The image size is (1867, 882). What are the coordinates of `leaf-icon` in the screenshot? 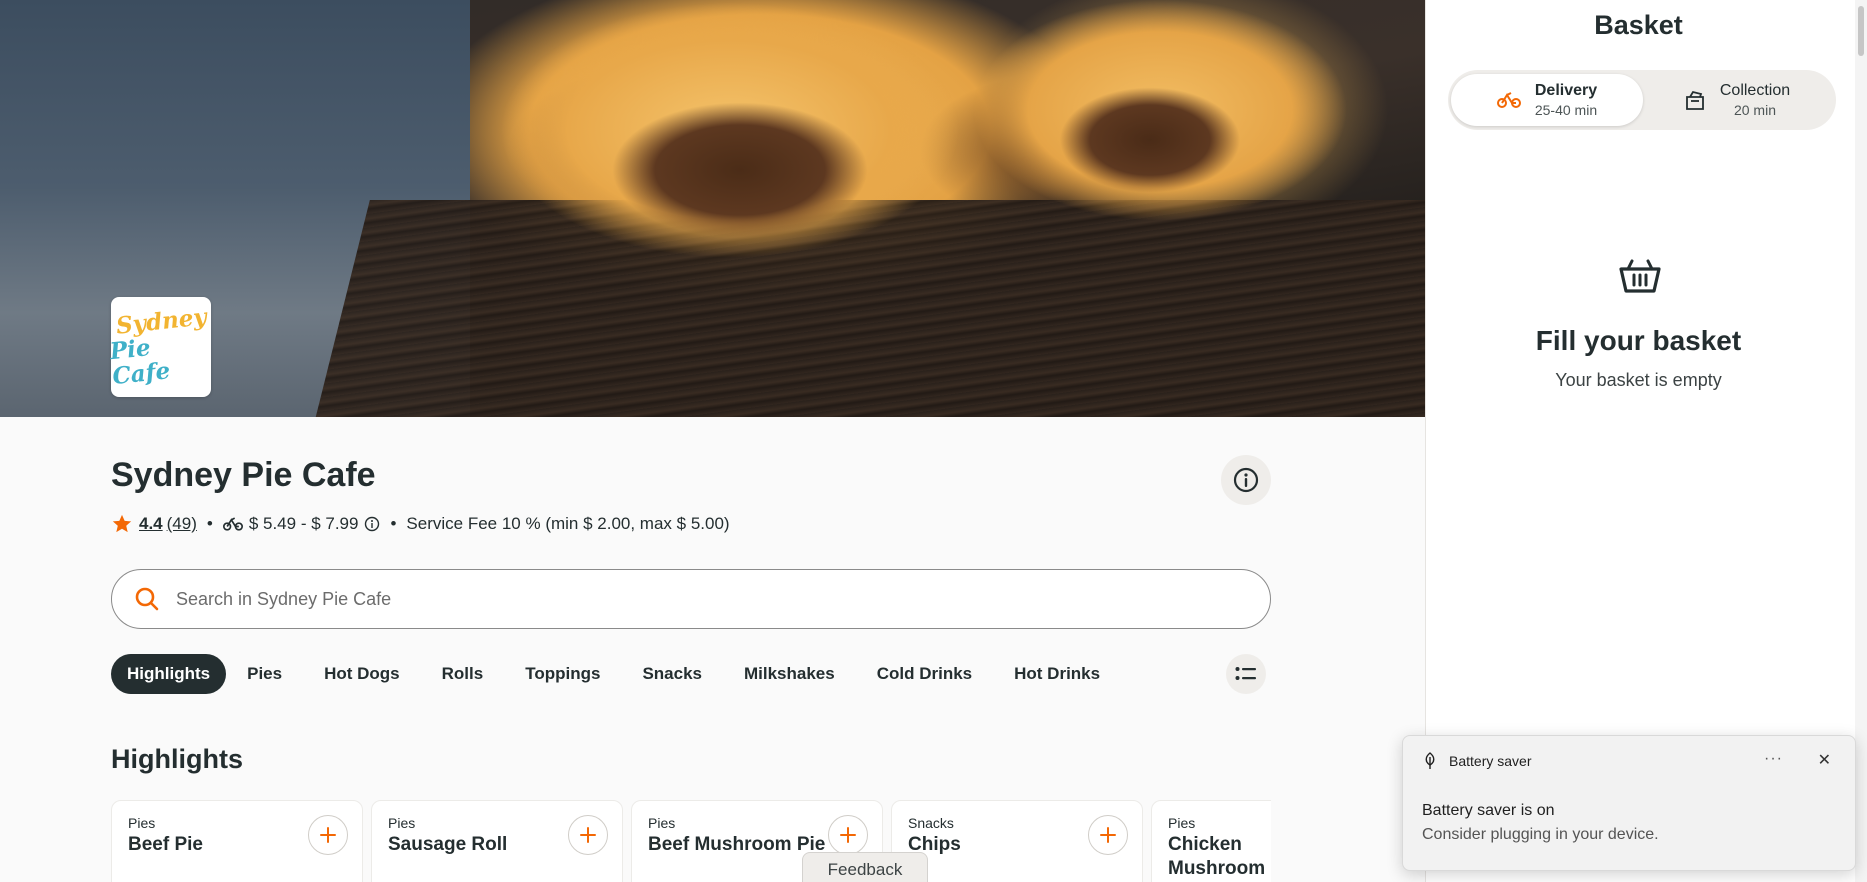 It's located at (1430, 760).